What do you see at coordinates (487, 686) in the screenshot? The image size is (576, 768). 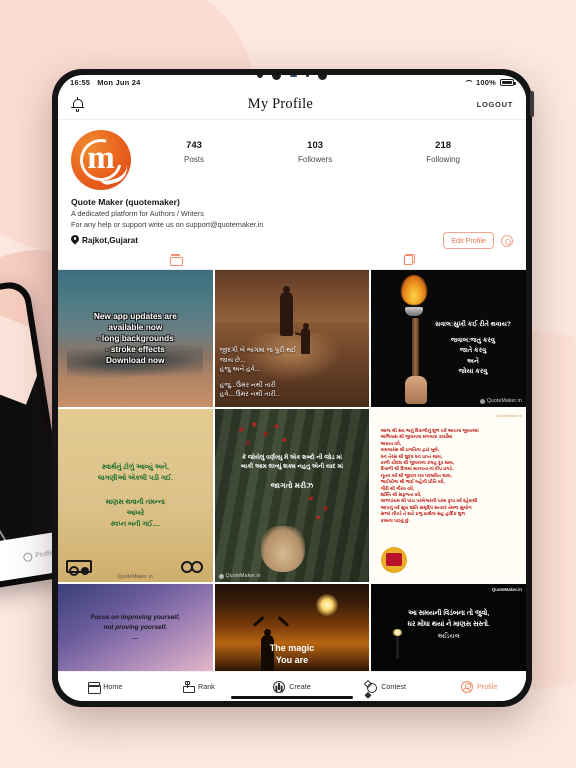 I see `nav-profile-label: Profile` at bounding box center [487, 686].